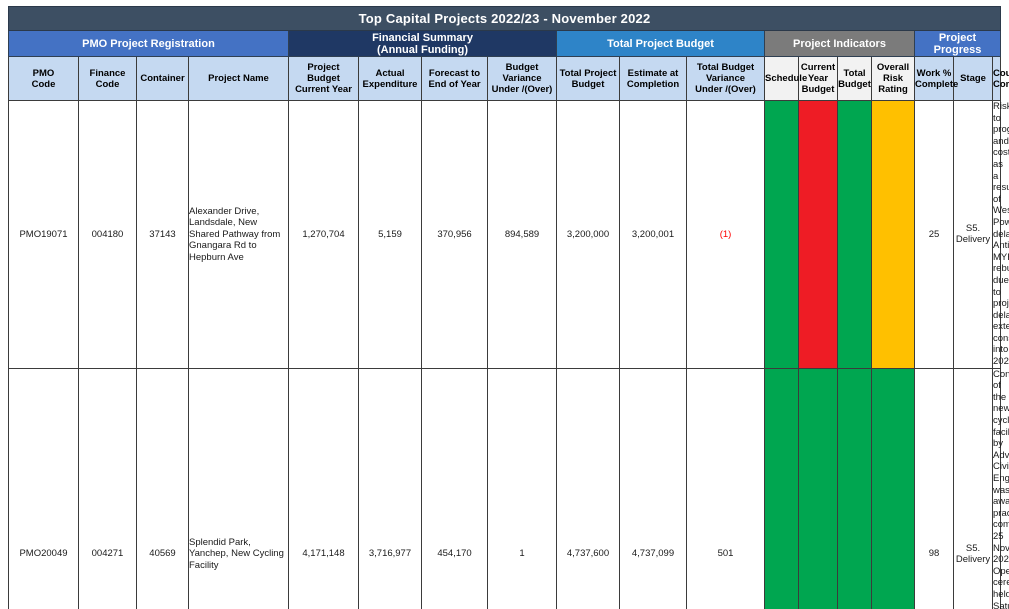 This screenshot has width=1009, height=609. I want to click on group-header-financial-line2: (Annual Funding), so click(422, 49).